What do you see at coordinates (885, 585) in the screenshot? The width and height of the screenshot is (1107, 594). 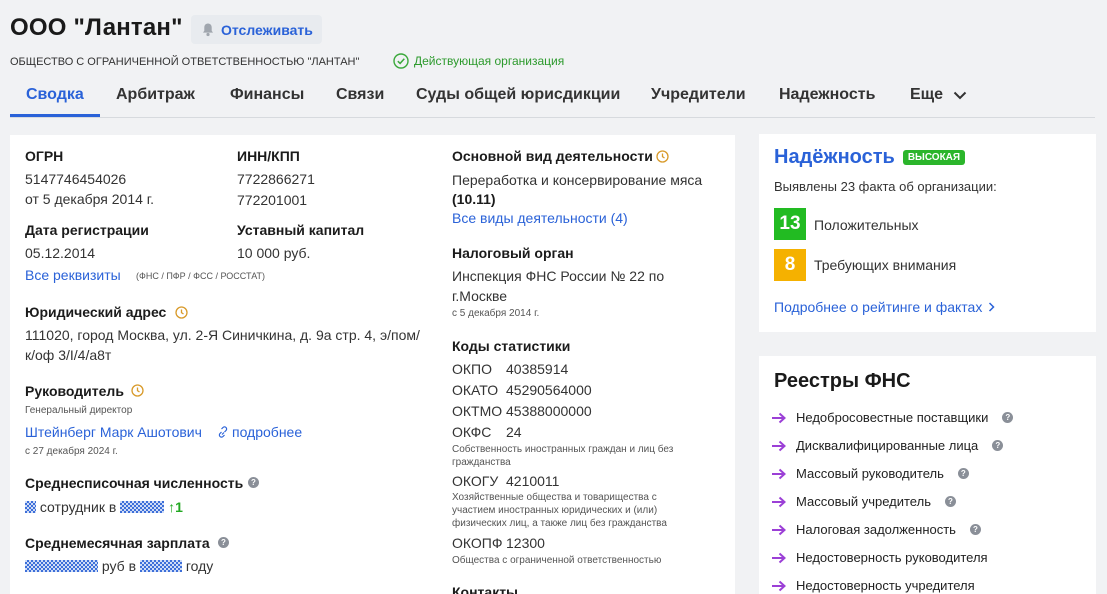 I see `registry-item-label: Недостоверность учредителя` at bounding box center [885, 585].